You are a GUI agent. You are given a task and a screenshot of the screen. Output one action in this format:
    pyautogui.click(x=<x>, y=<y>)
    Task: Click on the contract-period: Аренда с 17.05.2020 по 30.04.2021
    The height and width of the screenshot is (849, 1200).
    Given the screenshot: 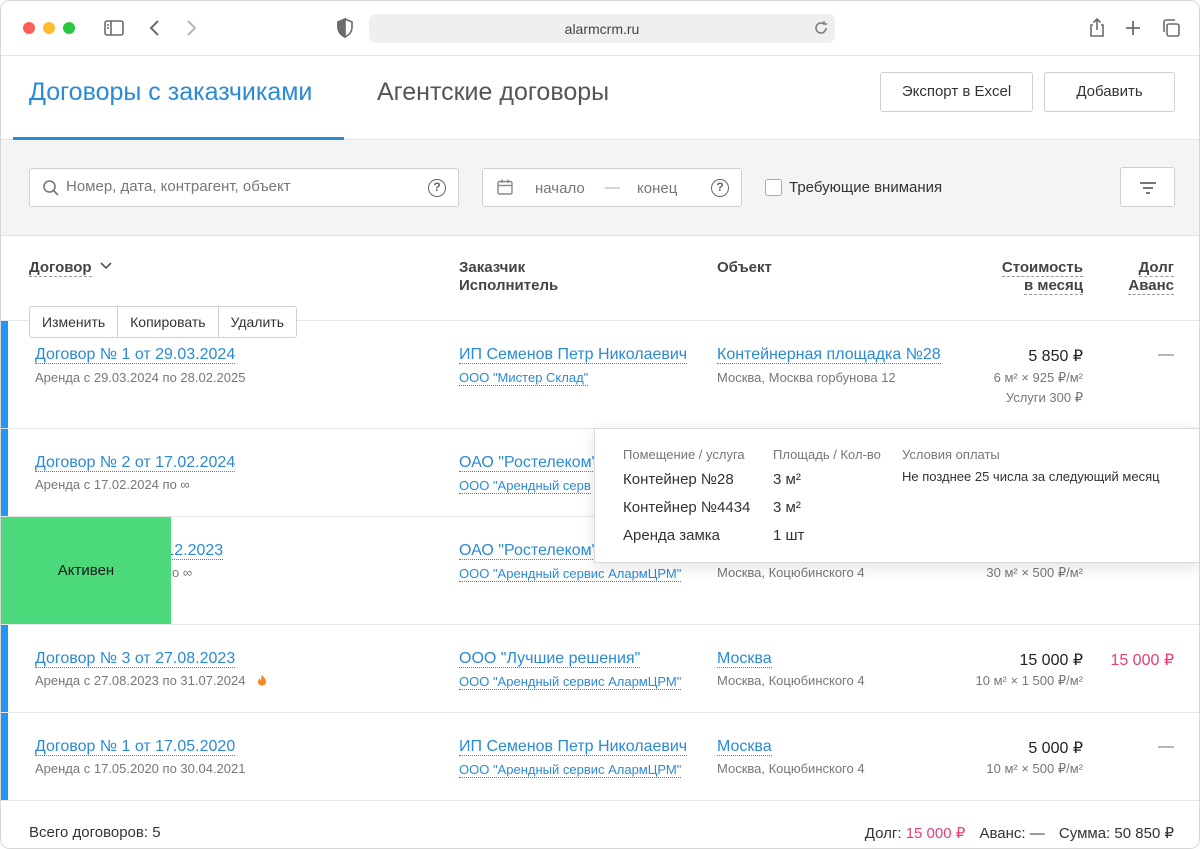 What is the action you would take?
    pyautogui.click(x=140, y=768)
    